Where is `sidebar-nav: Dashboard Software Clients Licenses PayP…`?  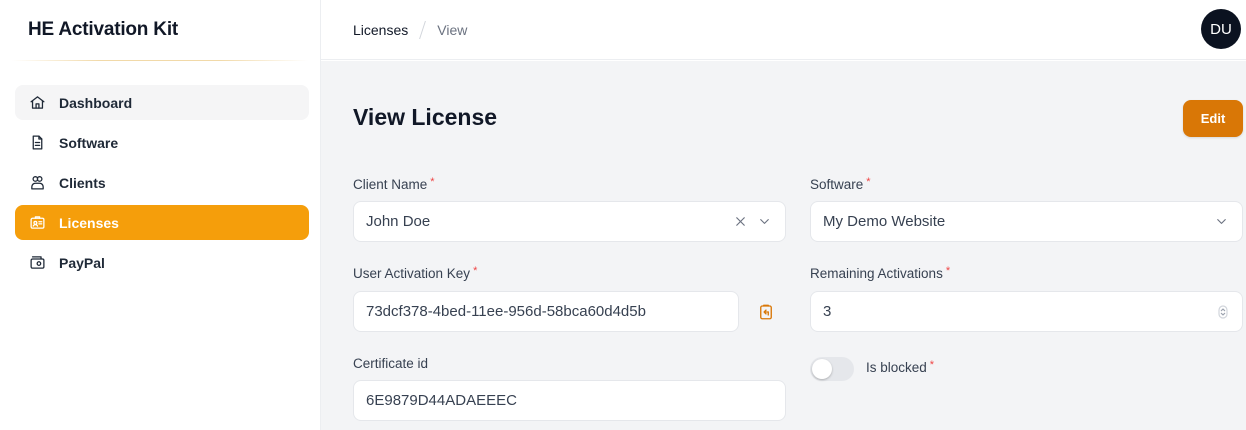 sidebar-nav: Dashboard Software Clients Licenses PayP… is located at coordinates (162, 185).